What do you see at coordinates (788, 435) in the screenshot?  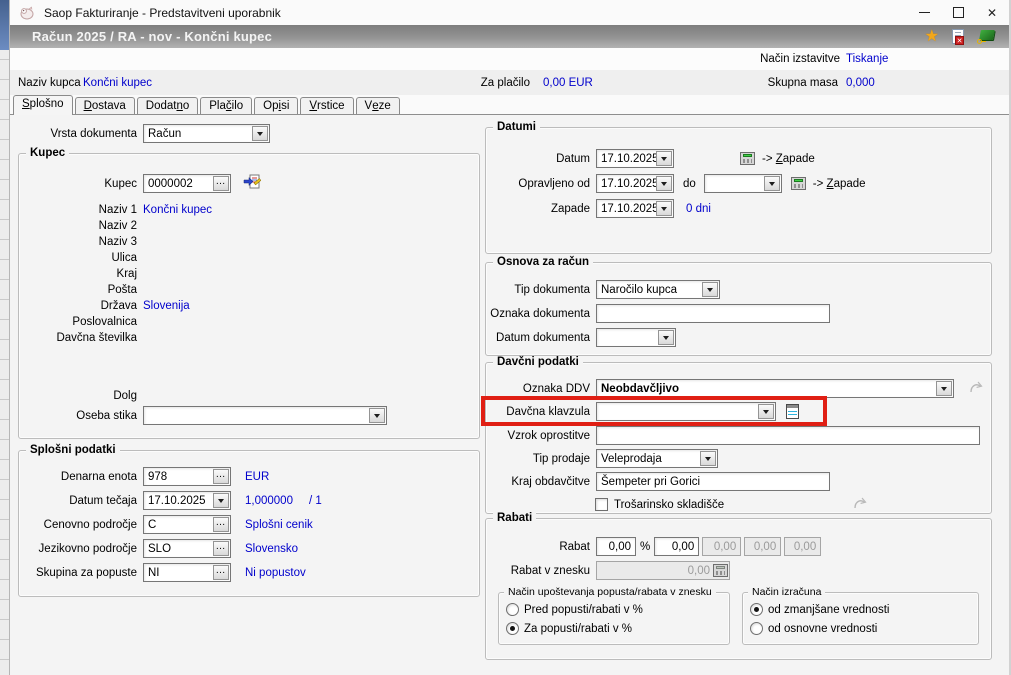 I see `exemption-reason-input` at bounding box center [788, 435].